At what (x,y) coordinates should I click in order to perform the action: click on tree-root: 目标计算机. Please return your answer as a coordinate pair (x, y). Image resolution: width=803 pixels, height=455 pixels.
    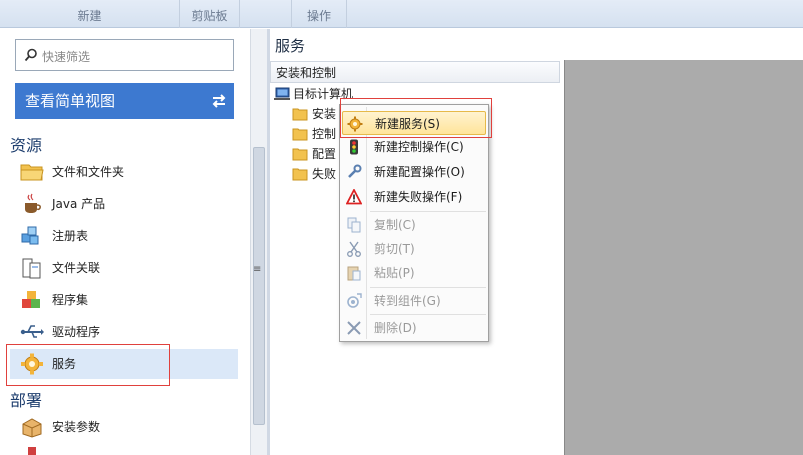
    Looking at the image, I should click on (313, 94).